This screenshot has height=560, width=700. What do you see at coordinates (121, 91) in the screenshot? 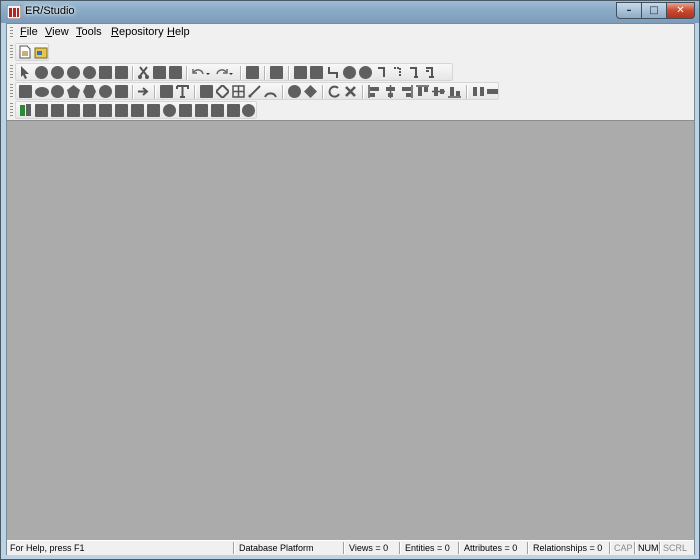
I see `image-icon` at bounding box center [121, 91].